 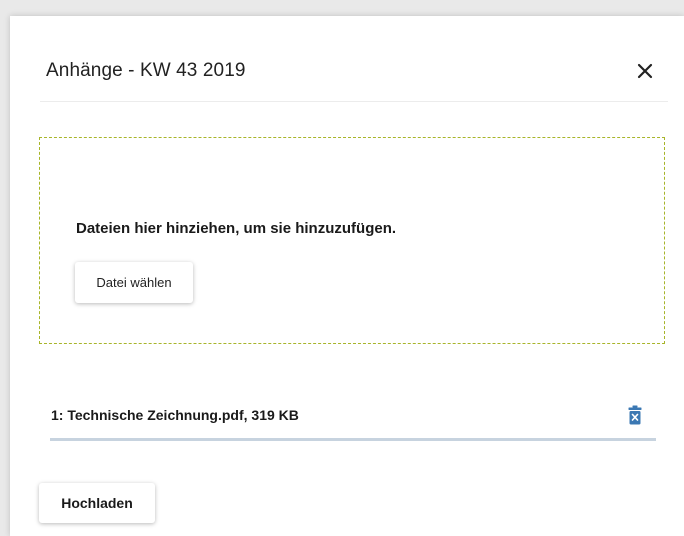 I want to click on delete-file-button, so click(x=635, y=415).